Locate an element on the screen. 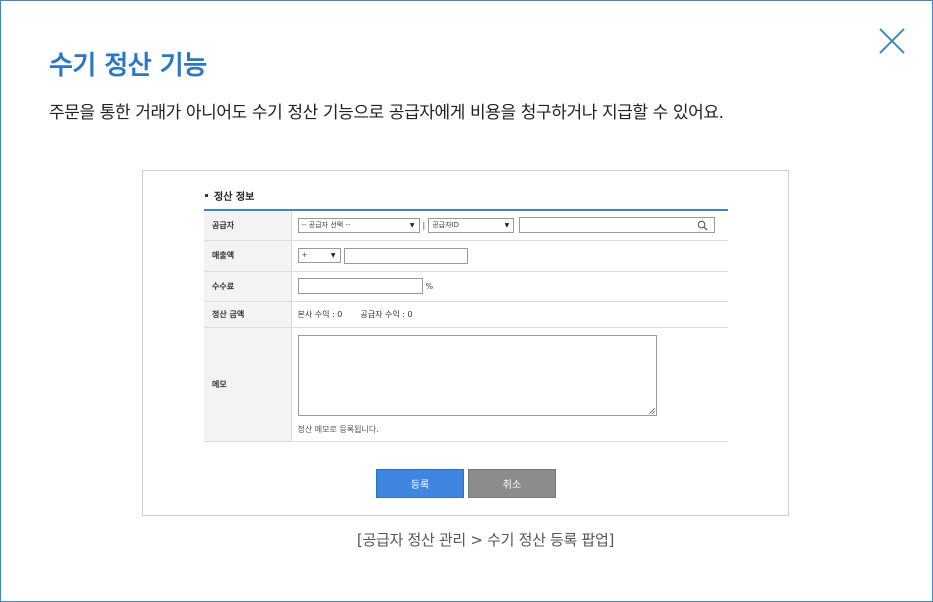 The height and width of the screenshot is (602, 933). bullet-icon is located at coordinates (206, 195).